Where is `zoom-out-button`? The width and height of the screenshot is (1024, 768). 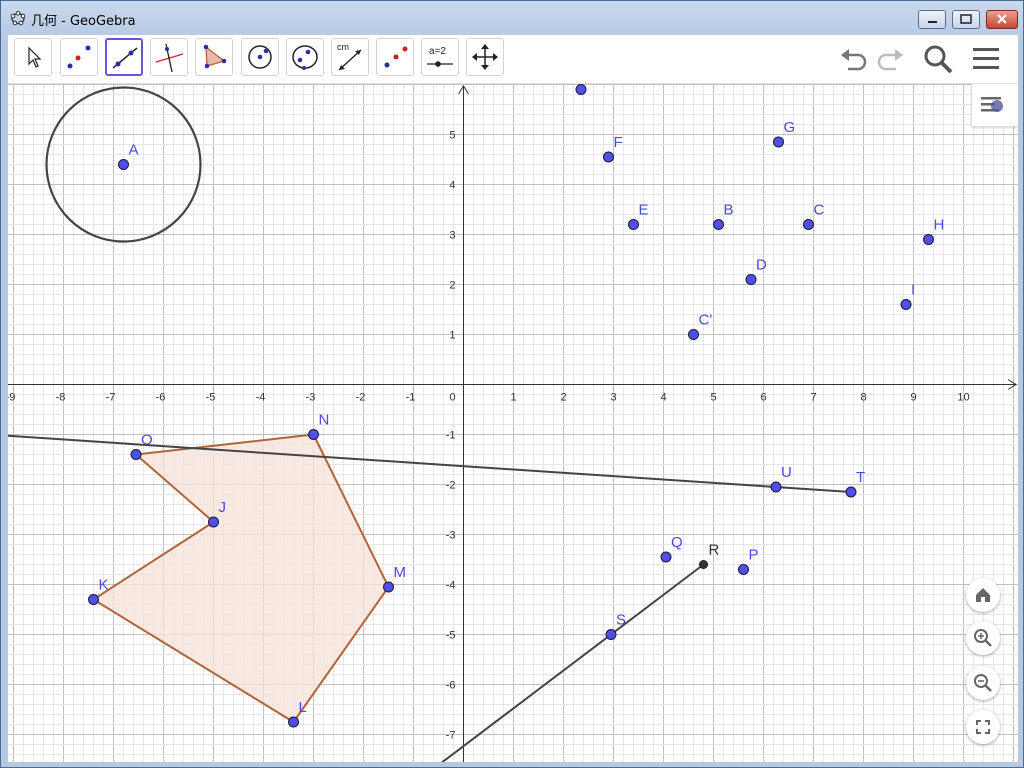
zoom-out-button is located at coordinates (983, 683).